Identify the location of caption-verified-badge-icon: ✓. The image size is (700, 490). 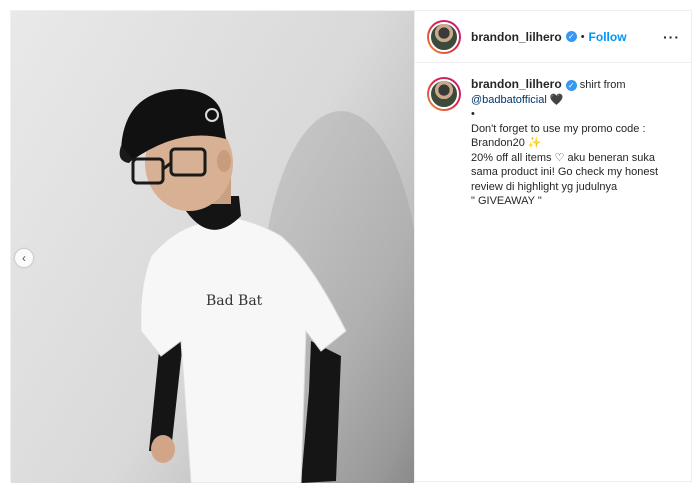
(571, 85).